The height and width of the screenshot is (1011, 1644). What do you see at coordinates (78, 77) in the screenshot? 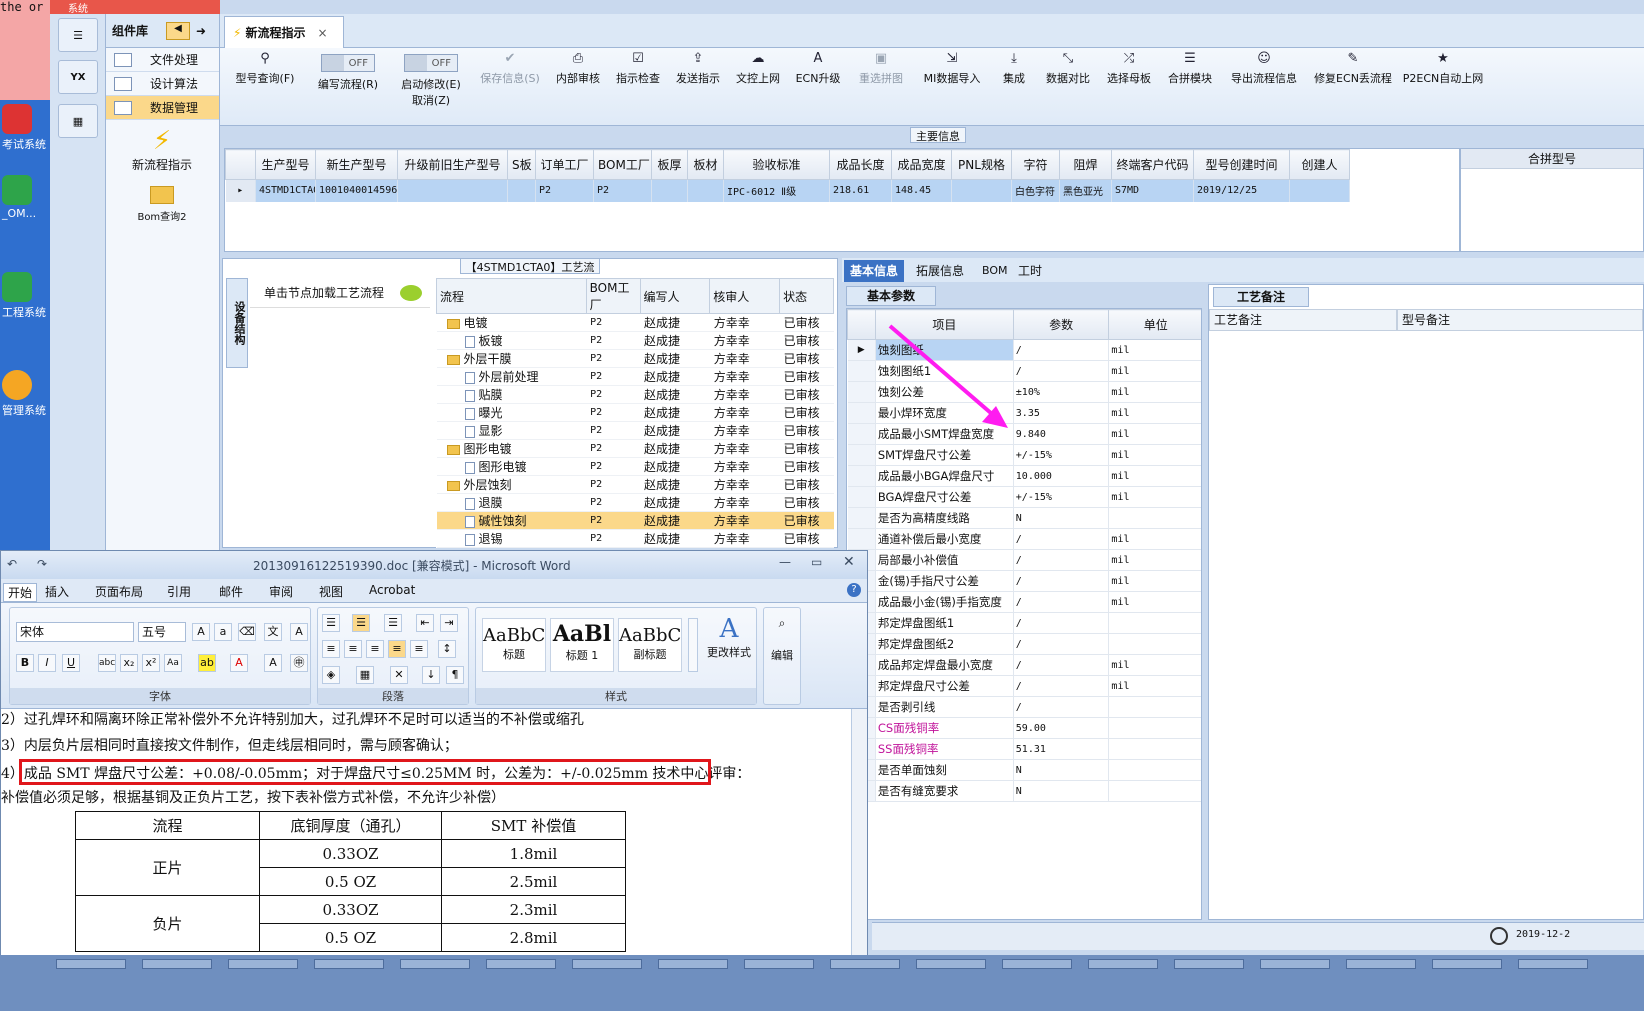
I see `yx-icon: YX` at bounding box center [78, 77].